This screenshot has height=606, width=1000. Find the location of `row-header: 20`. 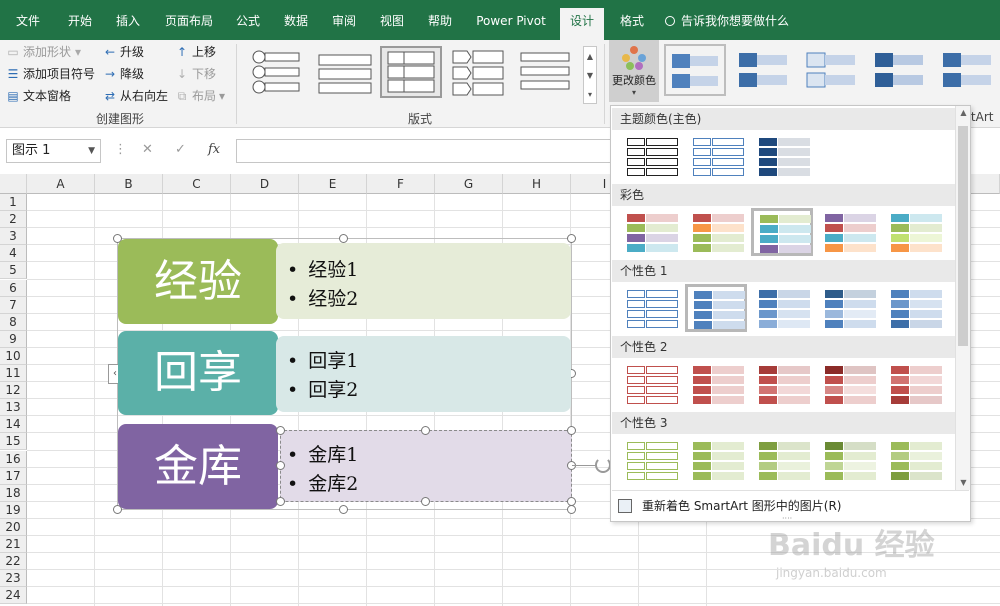

row-header: 20 is located at coordinates (13, 527).